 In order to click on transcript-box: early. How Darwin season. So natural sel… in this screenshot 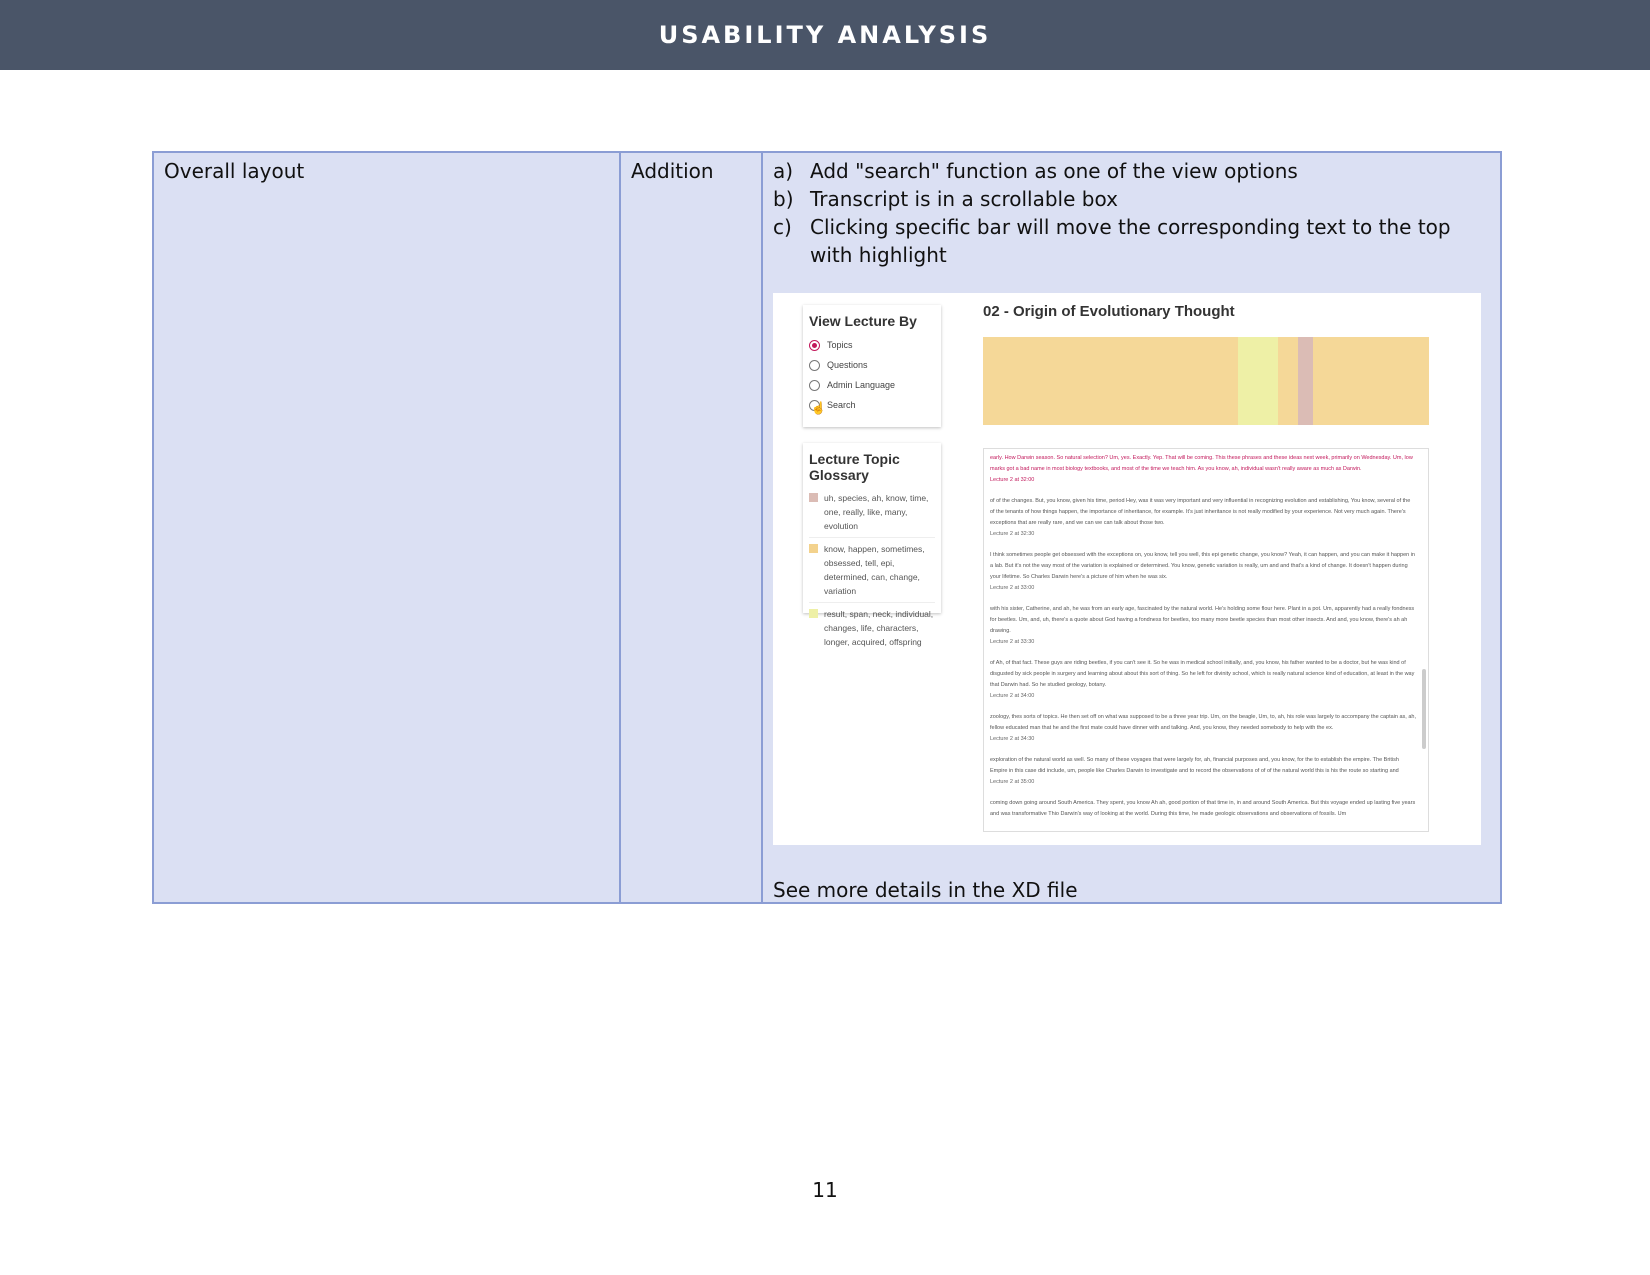, I will do `click(1206, 640)`.